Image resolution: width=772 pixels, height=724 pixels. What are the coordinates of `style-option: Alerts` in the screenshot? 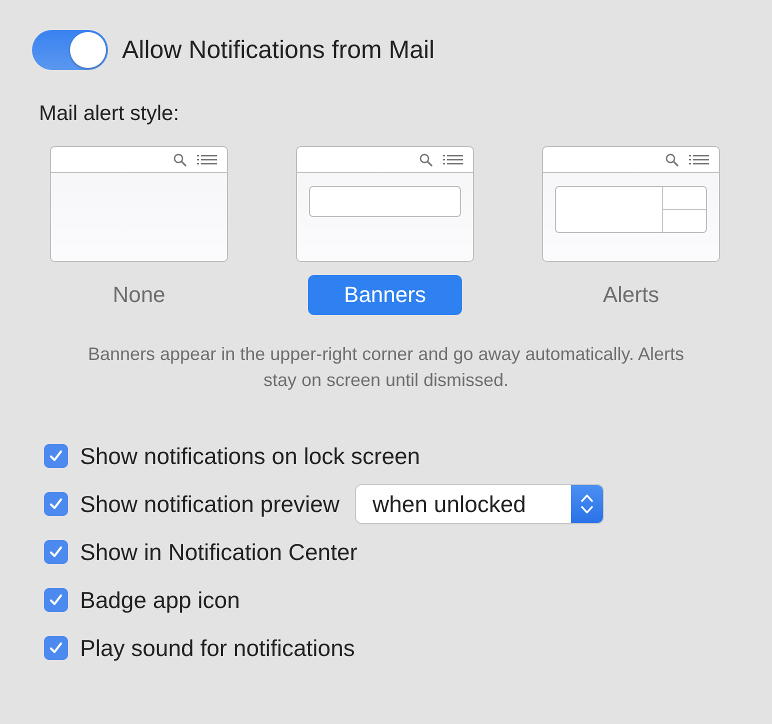 It's located at (631, 295).